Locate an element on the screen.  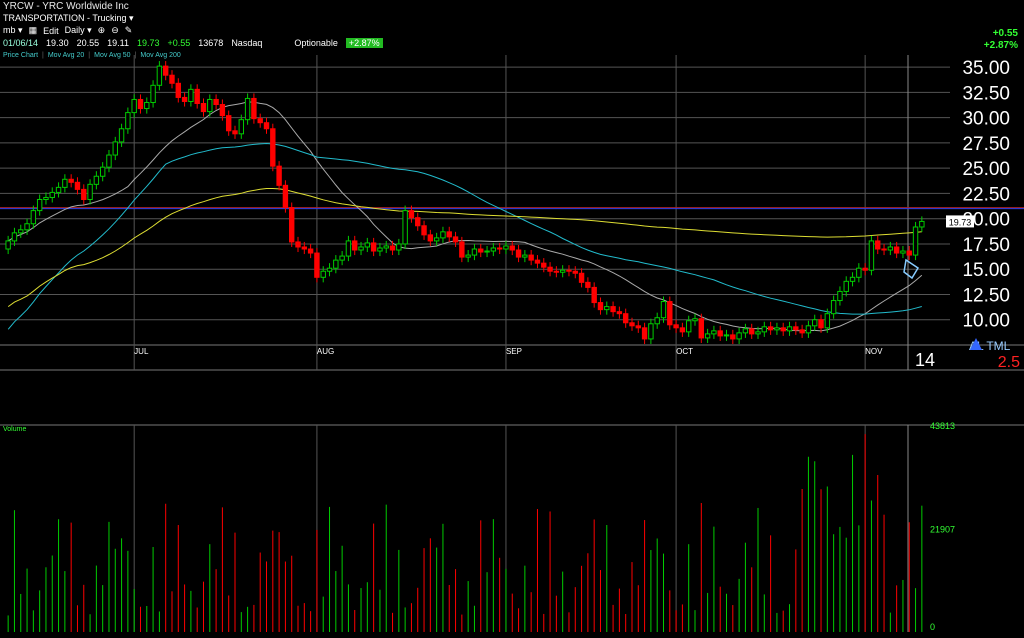
volume-tick-label: 43813 is located at coordinates (942, 426).